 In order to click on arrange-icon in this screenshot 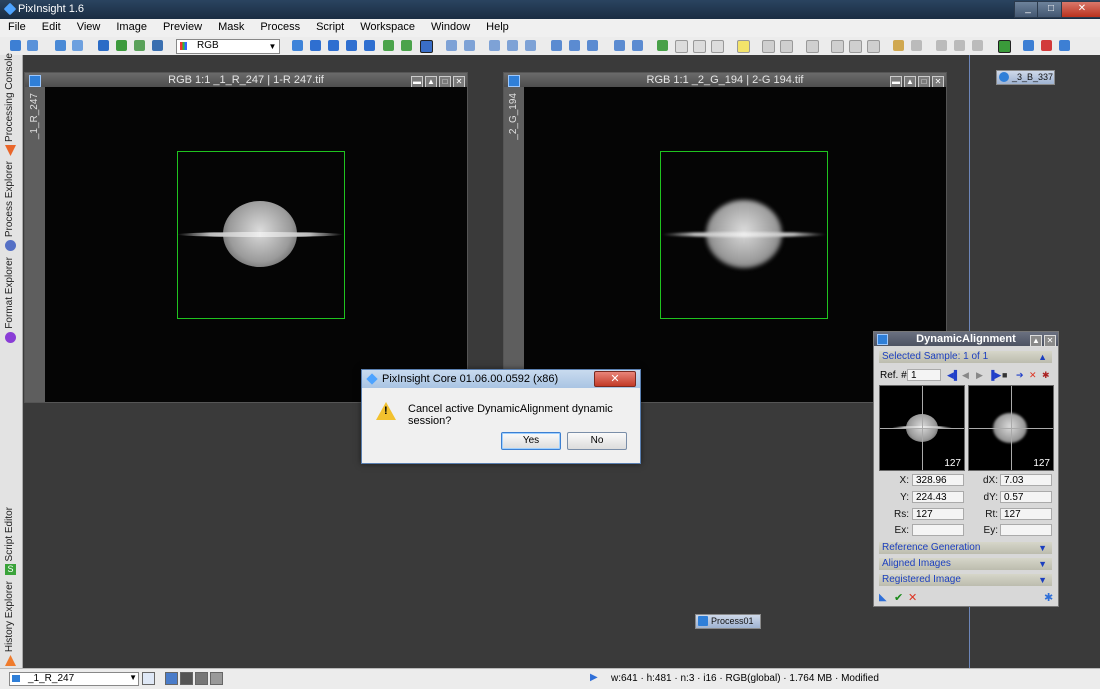, I will do `click(812, 46)`.